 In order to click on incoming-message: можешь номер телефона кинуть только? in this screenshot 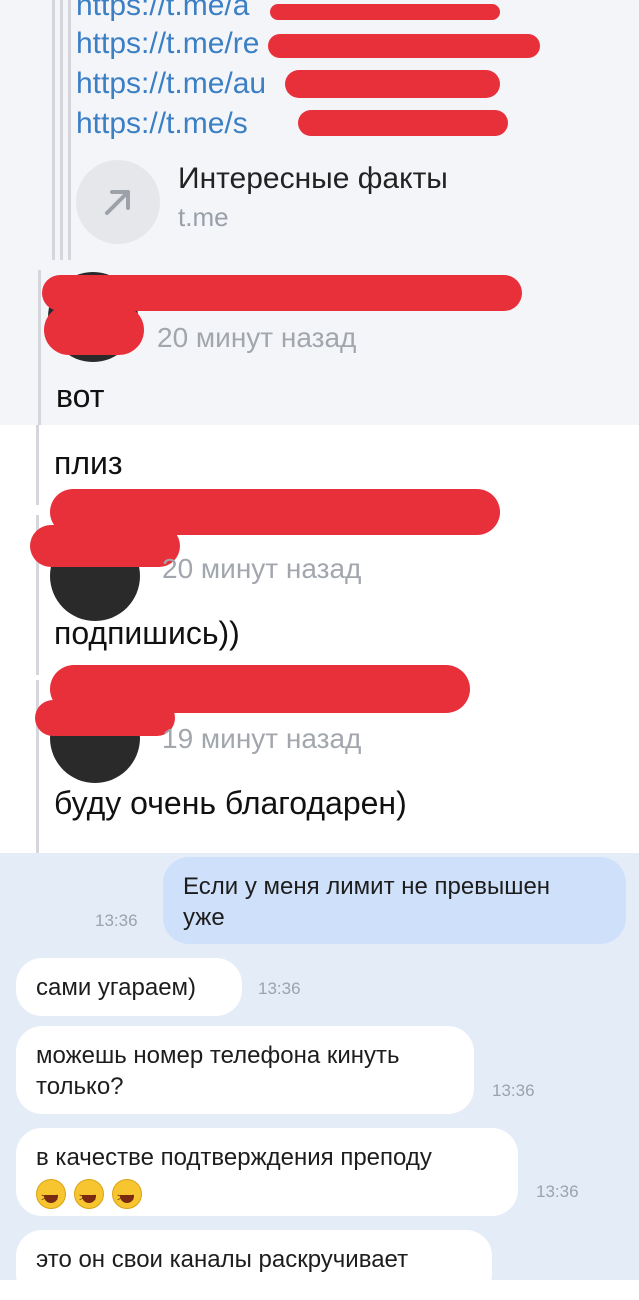, I will do `click(245, 1070)`.